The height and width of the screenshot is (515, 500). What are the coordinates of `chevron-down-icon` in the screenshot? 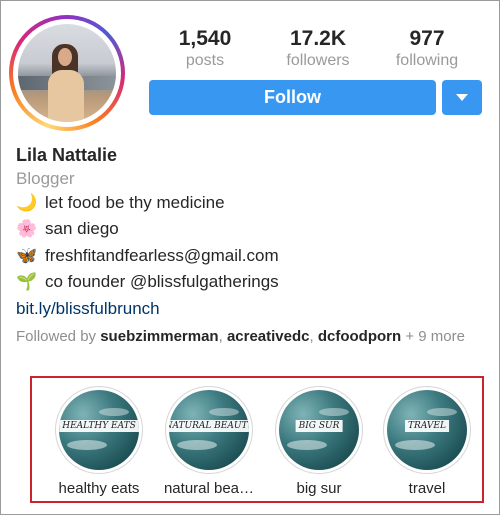 It's located at (462, 97).